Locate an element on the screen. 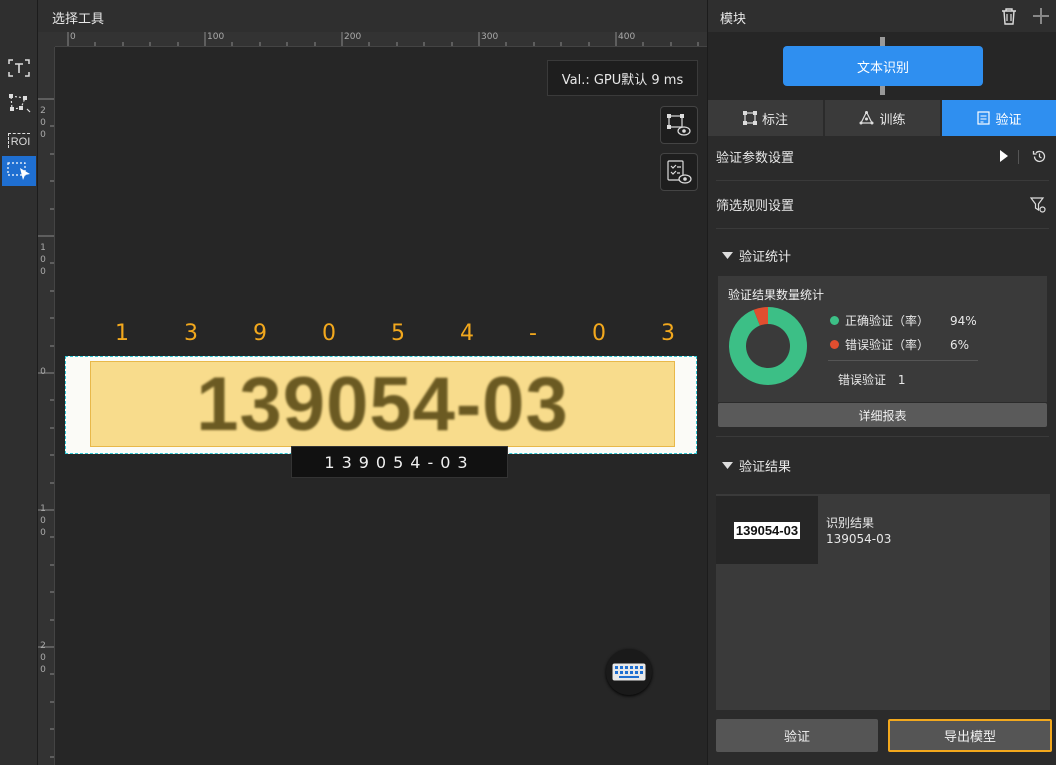  image-text: 139054-03 is located at coordinates (382, 404).